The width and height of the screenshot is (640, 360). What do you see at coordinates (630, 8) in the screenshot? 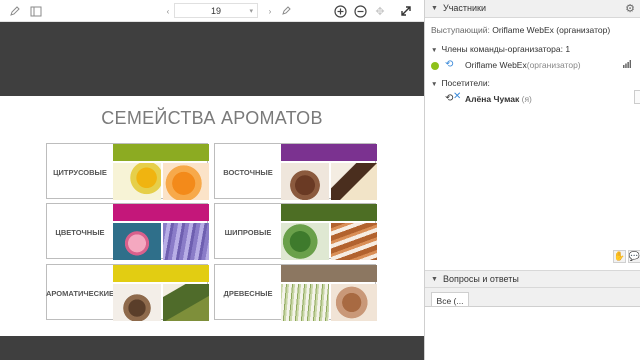
I see `gear-icon: ⚙` at bounding box center [630, 8].